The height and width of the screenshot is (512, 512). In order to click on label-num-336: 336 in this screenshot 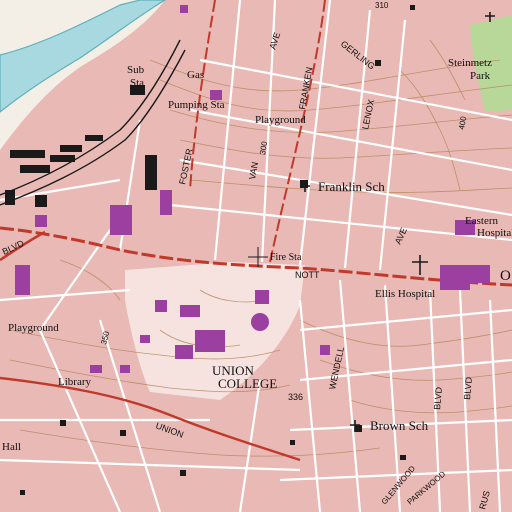, I will do `click(295, 397)`.